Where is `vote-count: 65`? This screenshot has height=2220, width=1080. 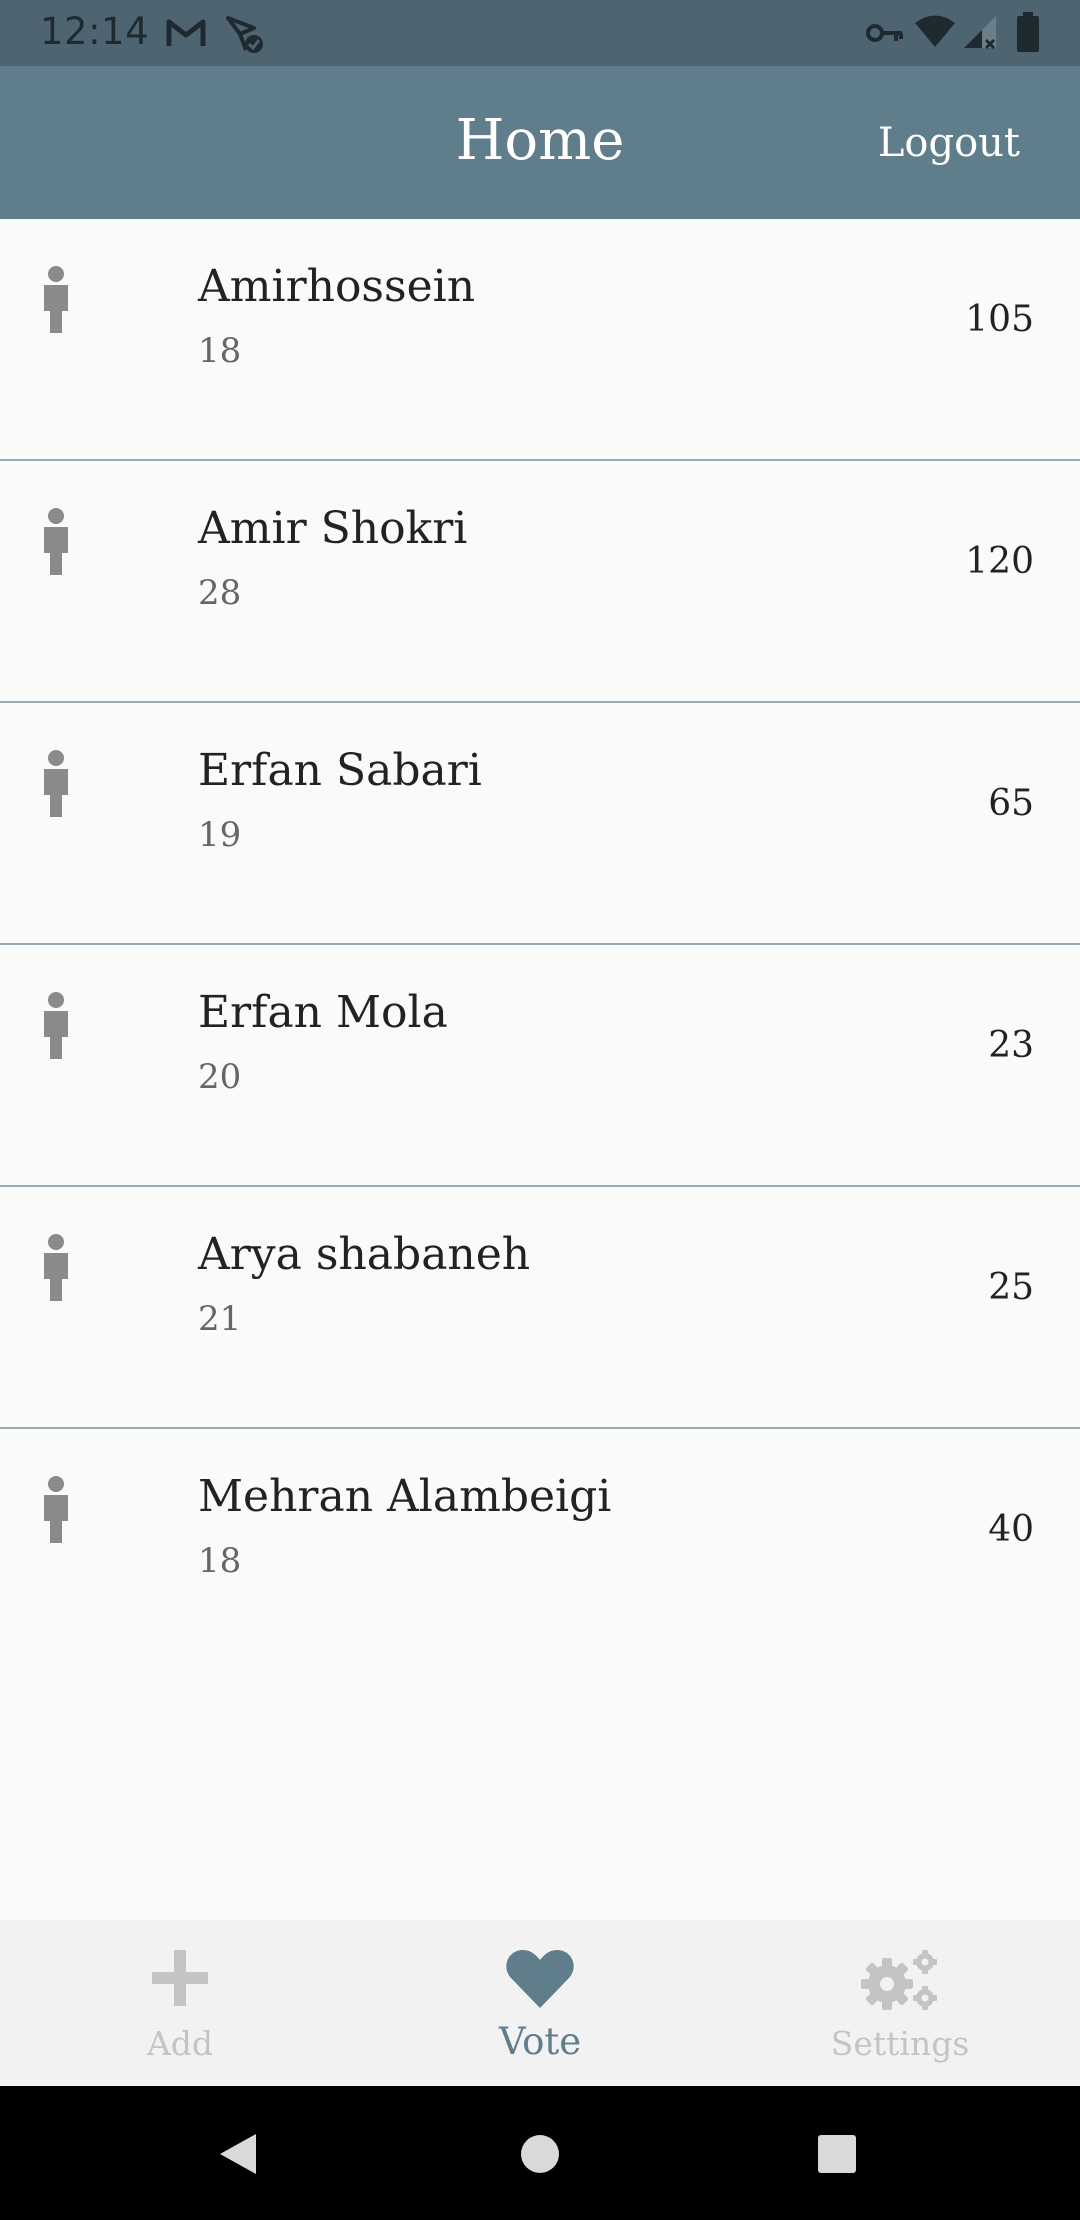
vote-count: 65 is located at coordinates (1011, 803).